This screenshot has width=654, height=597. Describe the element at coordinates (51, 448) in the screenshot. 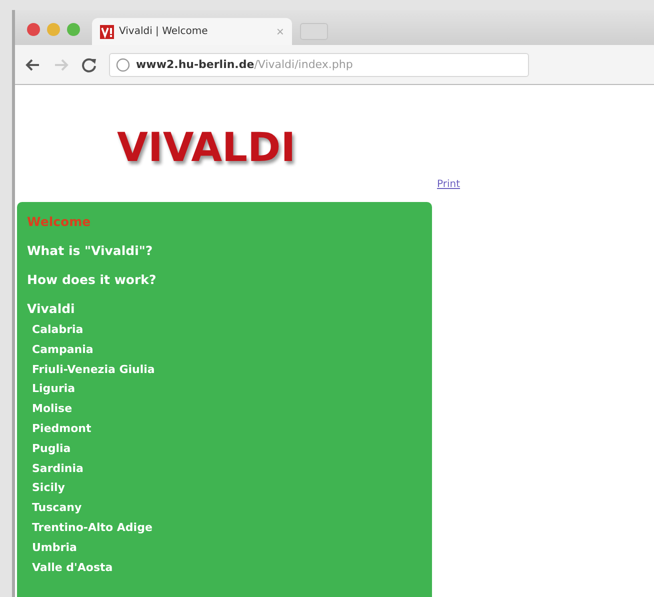

I see `submenu-link: Puglia` at that location.